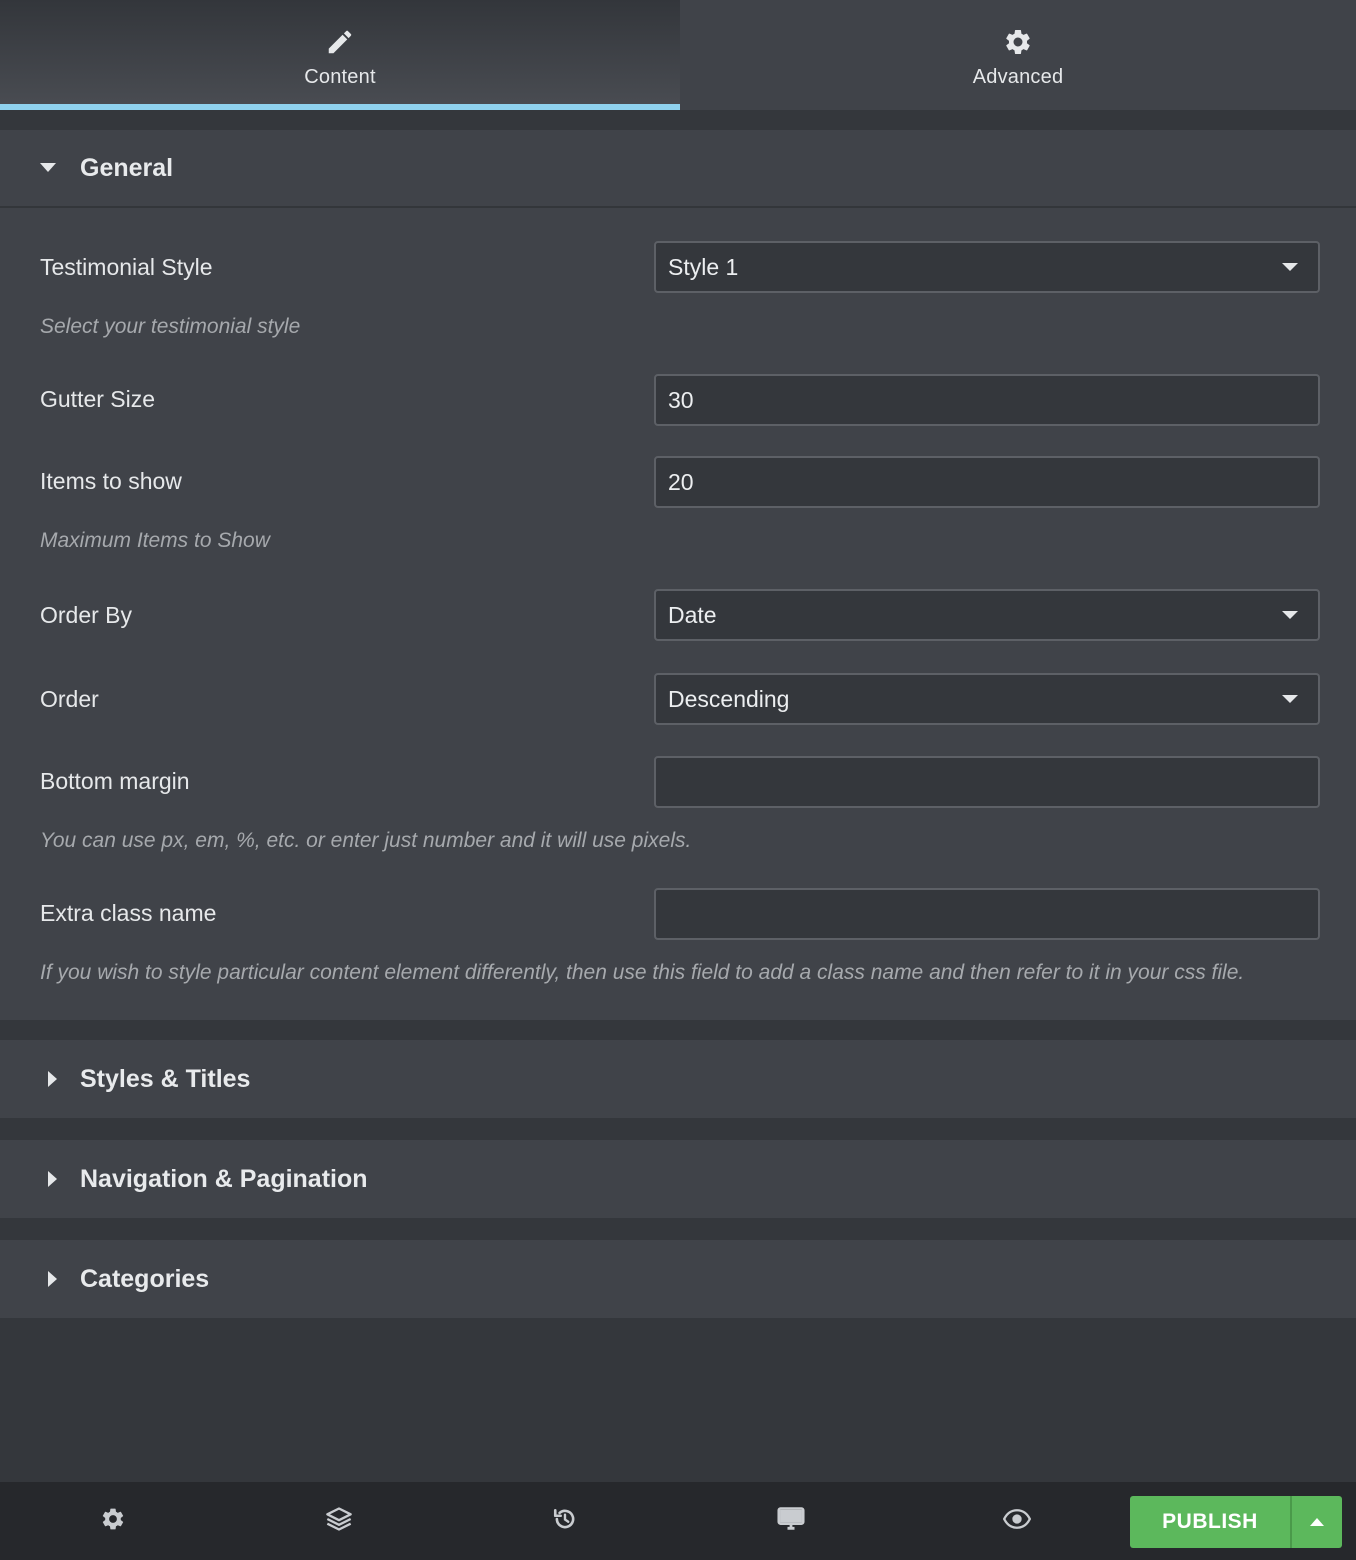  Describe the element at coordinates (729, 698) in the screenshot. I see `order-value: Descending` at that location.